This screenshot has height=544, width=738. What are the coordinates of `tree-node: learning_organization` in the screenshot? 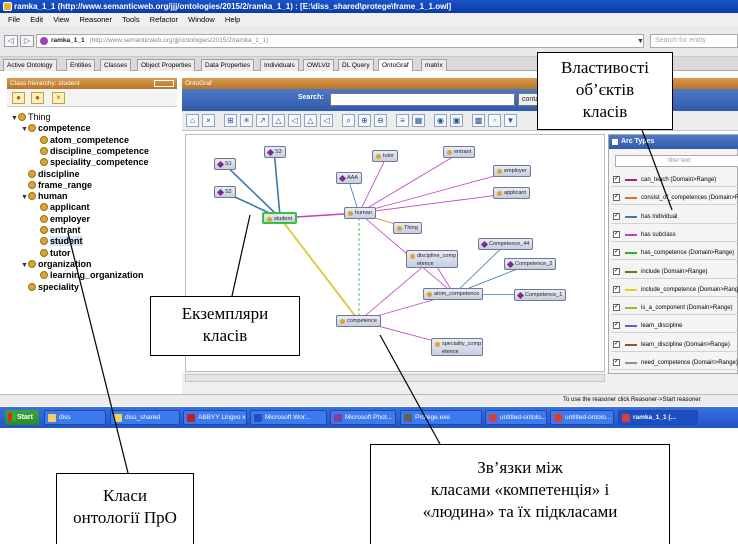 It's located at (88, 275).